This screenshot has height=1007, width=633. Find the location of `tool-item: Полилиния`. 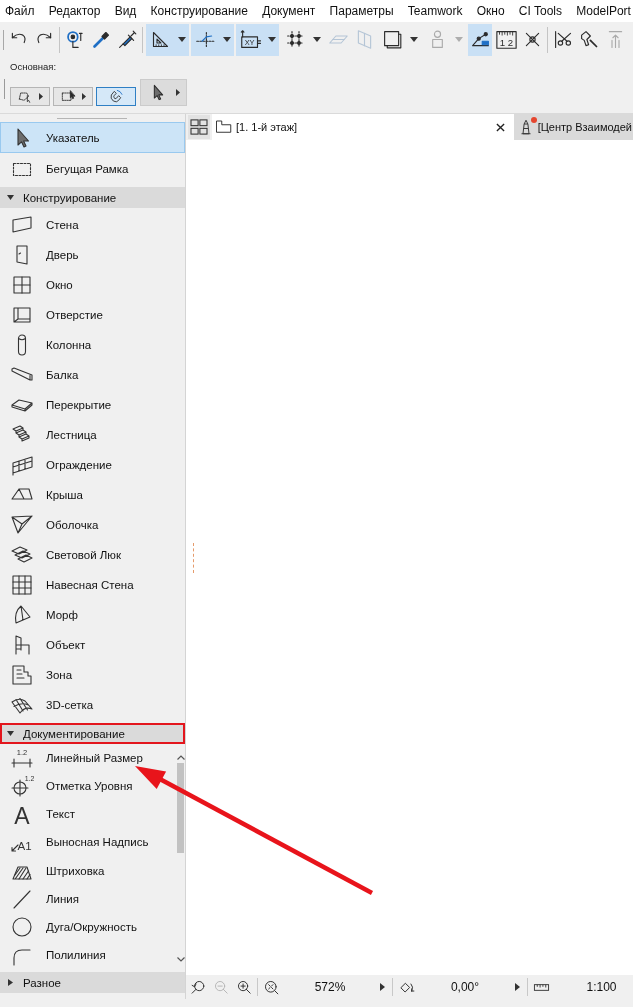

tool-item: Полилиния is located at coordinates (88, 954).